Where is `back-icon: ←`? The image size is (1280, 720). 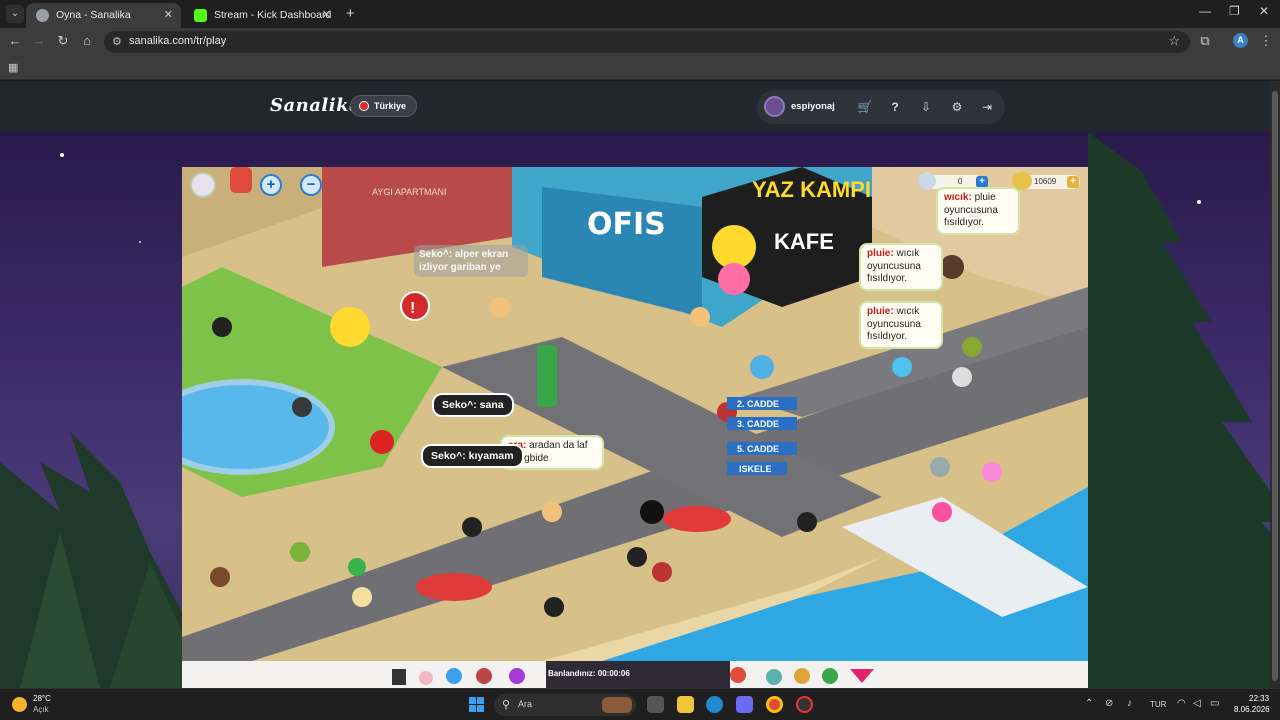 back-icon: ← is located at coordinates (15, 40).